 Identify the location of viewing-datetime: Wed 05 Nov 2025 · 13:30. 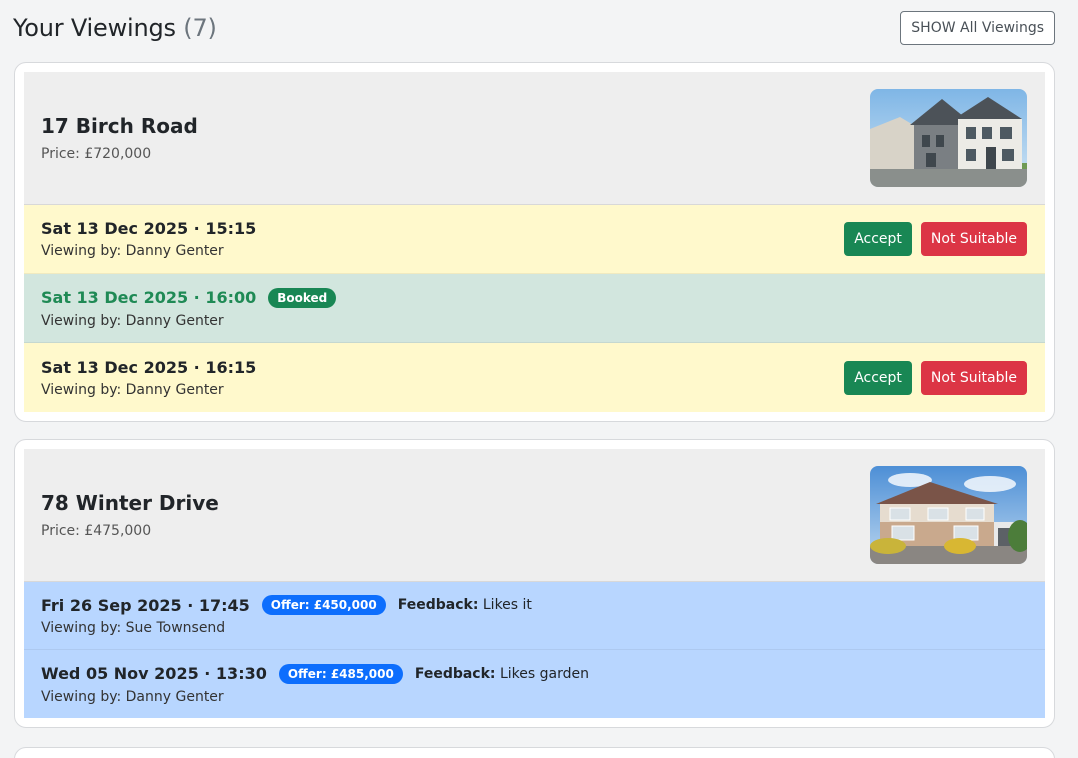
(154, 673).